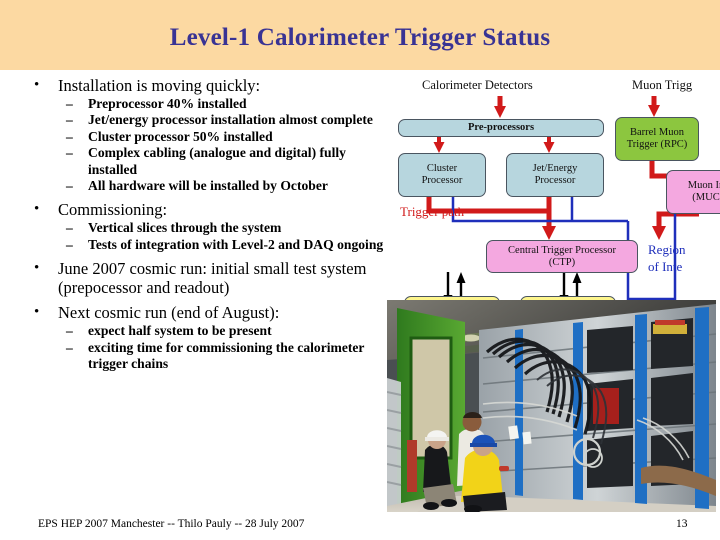 Image resolution: width=720 pixels, height=540 pixels. I want to click on diagram-box-barrel-muon-trigger: Barrel Muon Trigger (RPC), so click(657, 139).